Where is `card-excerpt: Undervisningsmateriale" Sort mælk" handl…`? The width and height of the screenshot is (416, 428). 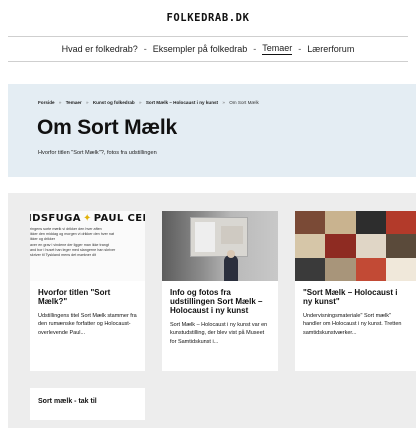
card-excerpt: Undervisningsmateriale" Sort mælk" handl… is located at coordinates (352, 324).